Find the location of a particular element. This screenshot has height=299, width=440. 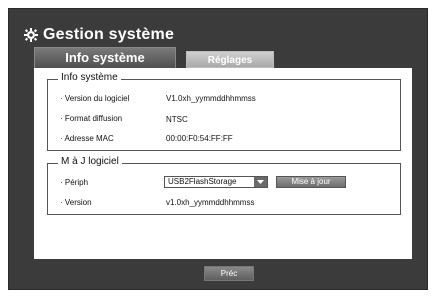

chevron-down-icon is located at coordinates (260, 182).